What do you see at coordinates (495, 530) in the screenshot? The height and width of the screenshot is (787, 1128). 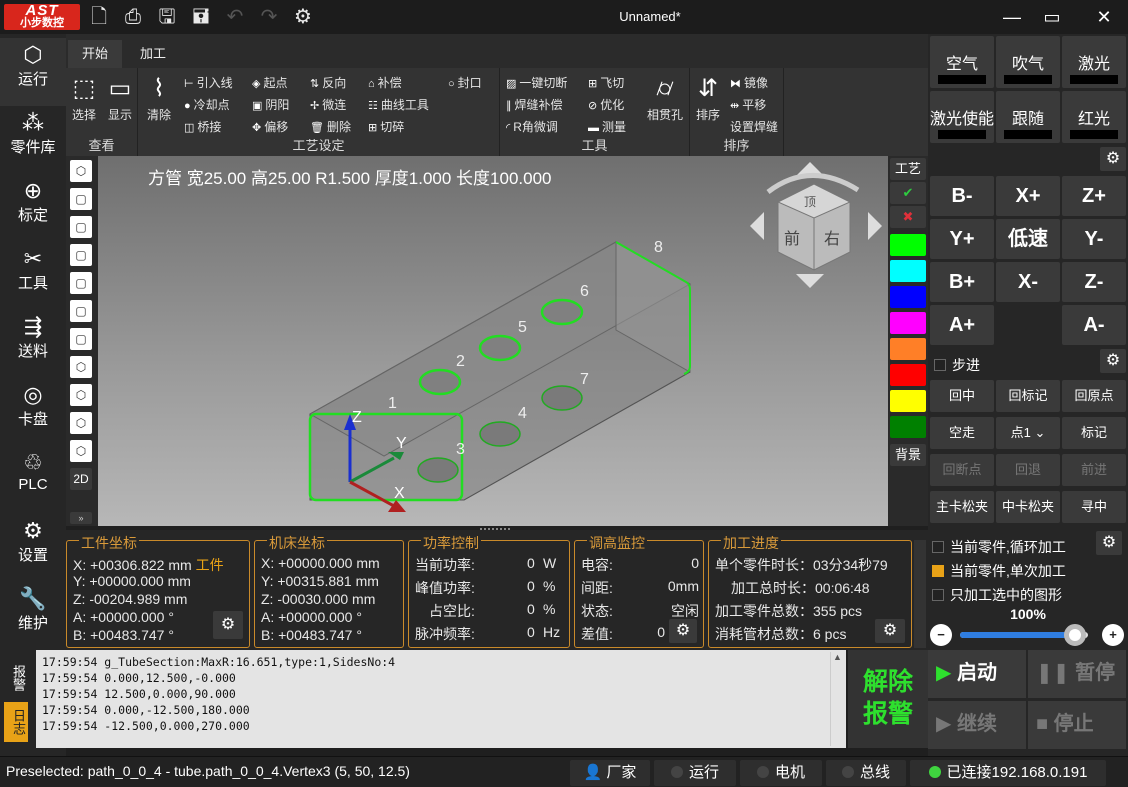 I see `splitter-handle` at bounding box center [495, 530].